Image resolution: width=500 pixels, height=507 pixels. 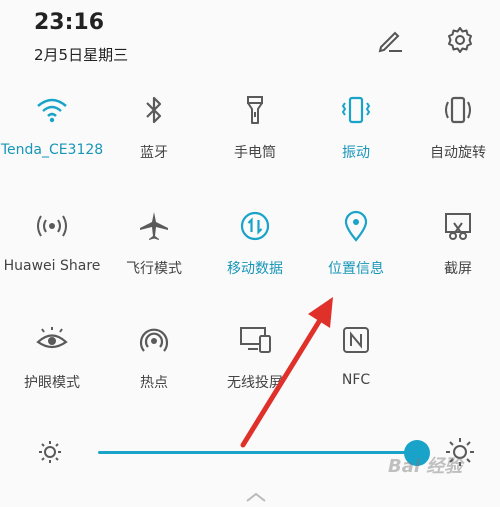 I want to click on chevron-up-icon, so click(x=256, y=497).